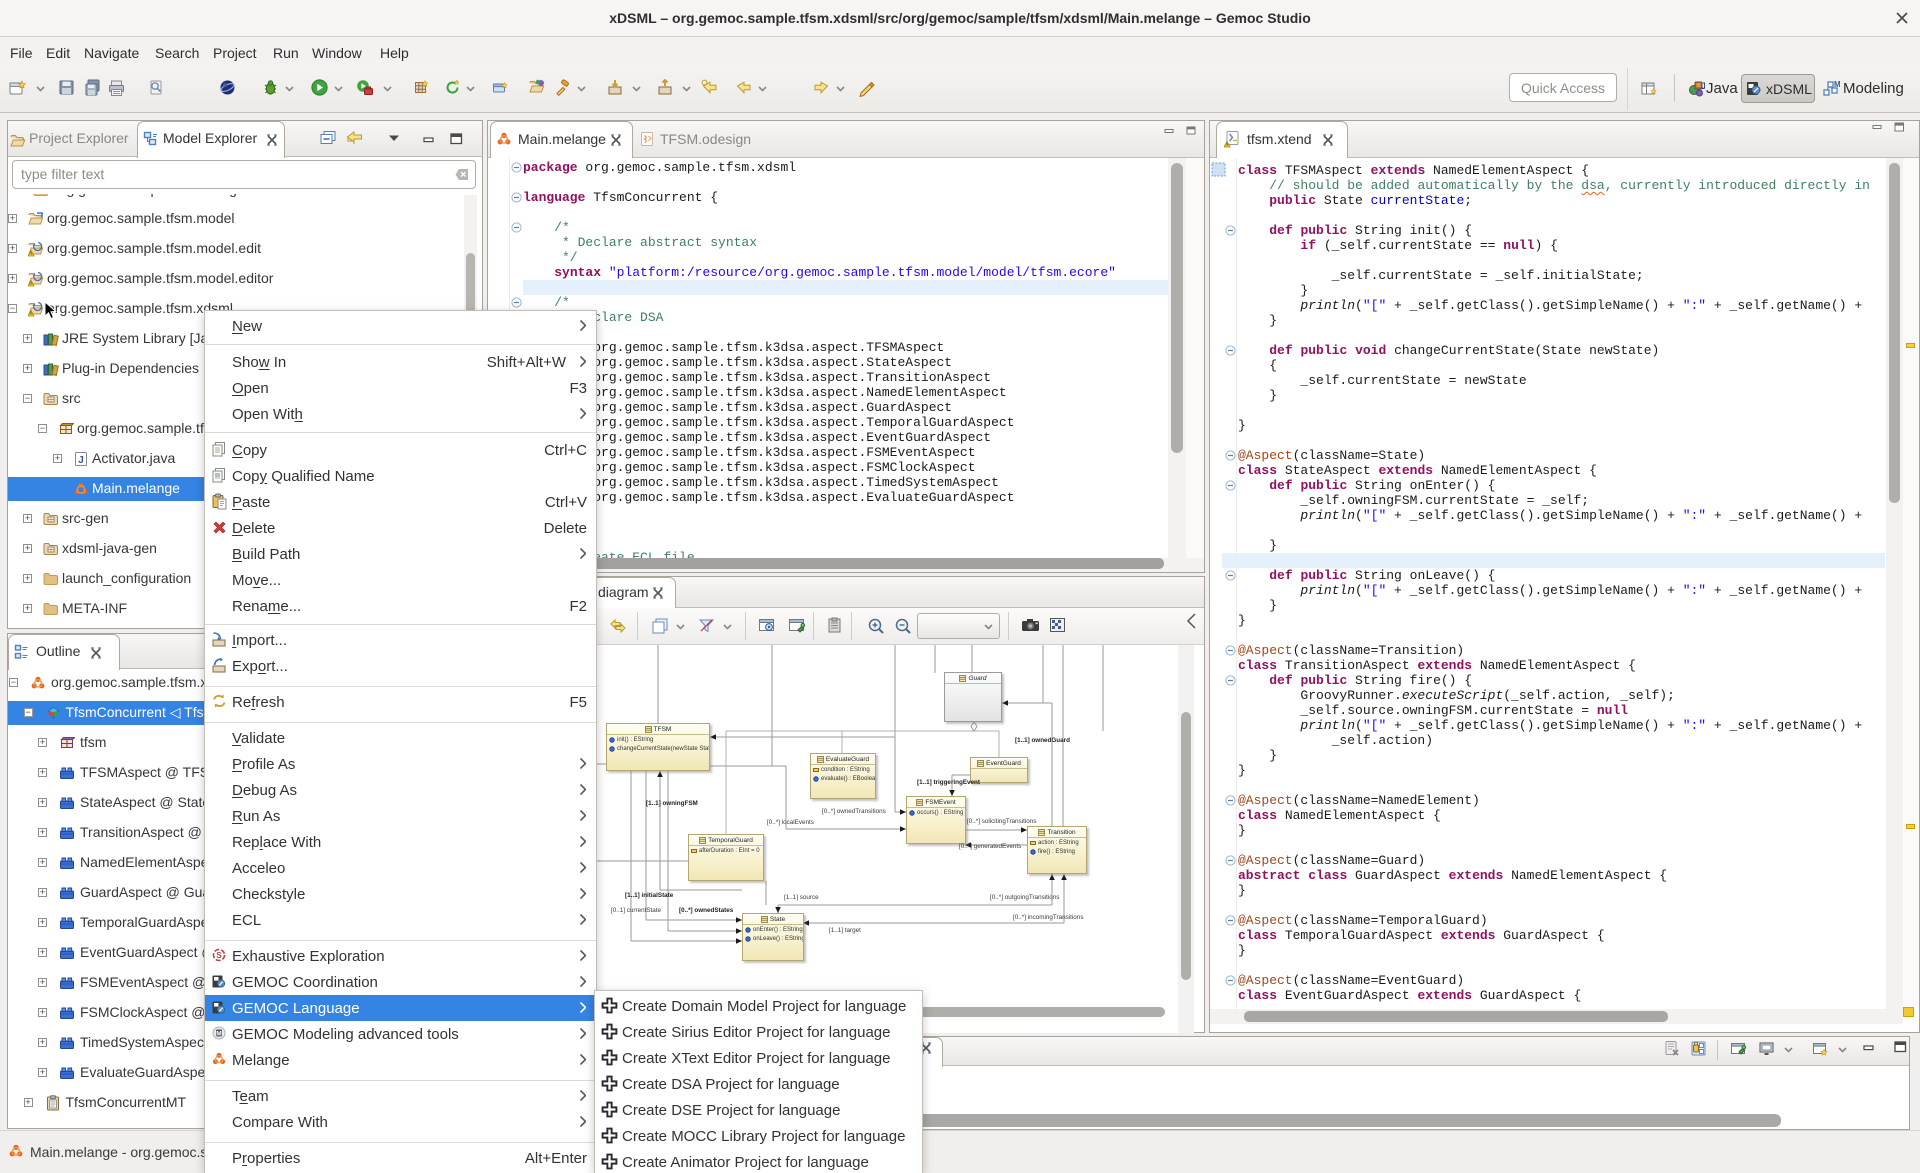  Describe the element at coordinates (219, 955) in the screenshot. I see `svg-text: S` at that location.